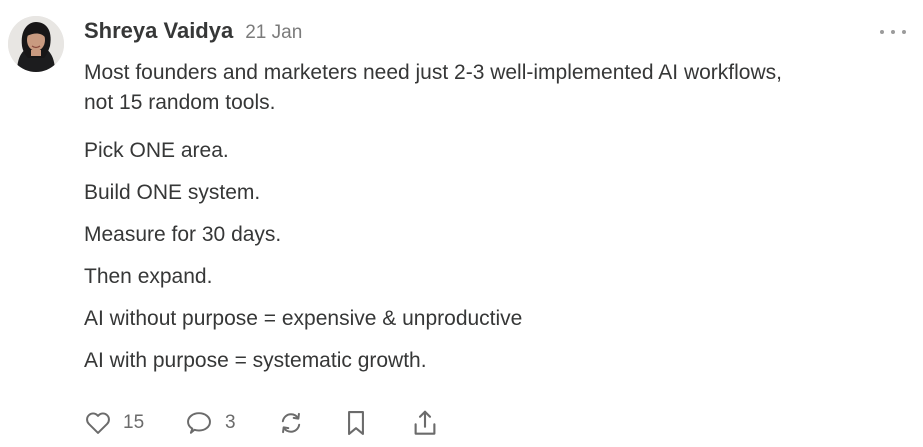 Image resolution: width=923 pixels, height=447 pixels. I want to click on share-icon, so click(425, 422).